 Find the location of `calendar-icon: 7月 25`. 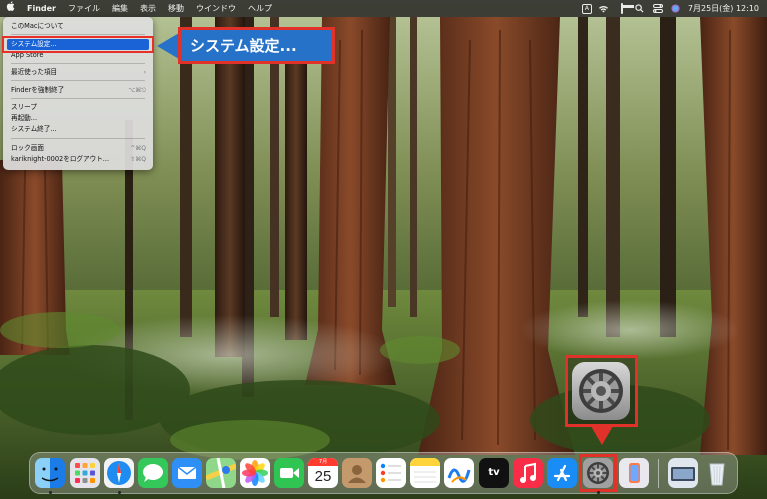

calendar-icon: 7月 25 is located at coordinates (323, 473).